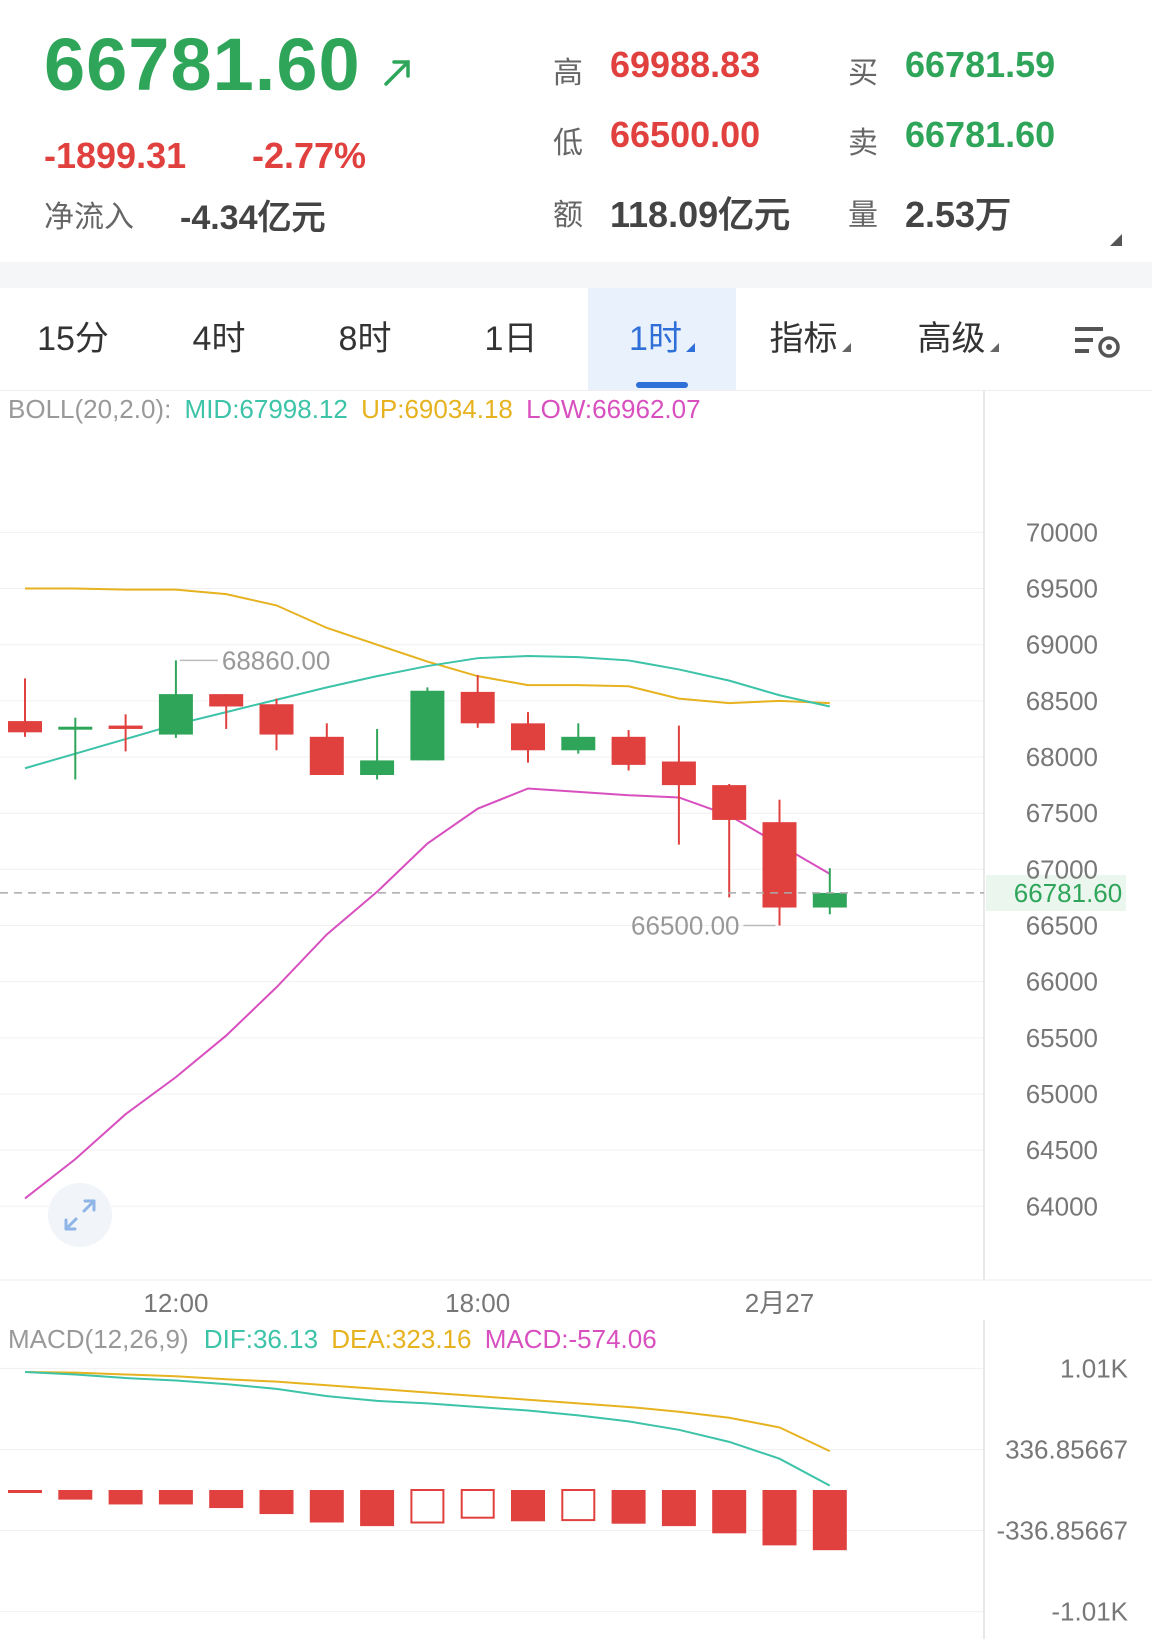 This screenshot has width=1152, height=1639. What do you see at coordinates (1062, 1150) in the screenshot?
I see `y-tick-label: 64500` at bounding box center [1062, 1150].